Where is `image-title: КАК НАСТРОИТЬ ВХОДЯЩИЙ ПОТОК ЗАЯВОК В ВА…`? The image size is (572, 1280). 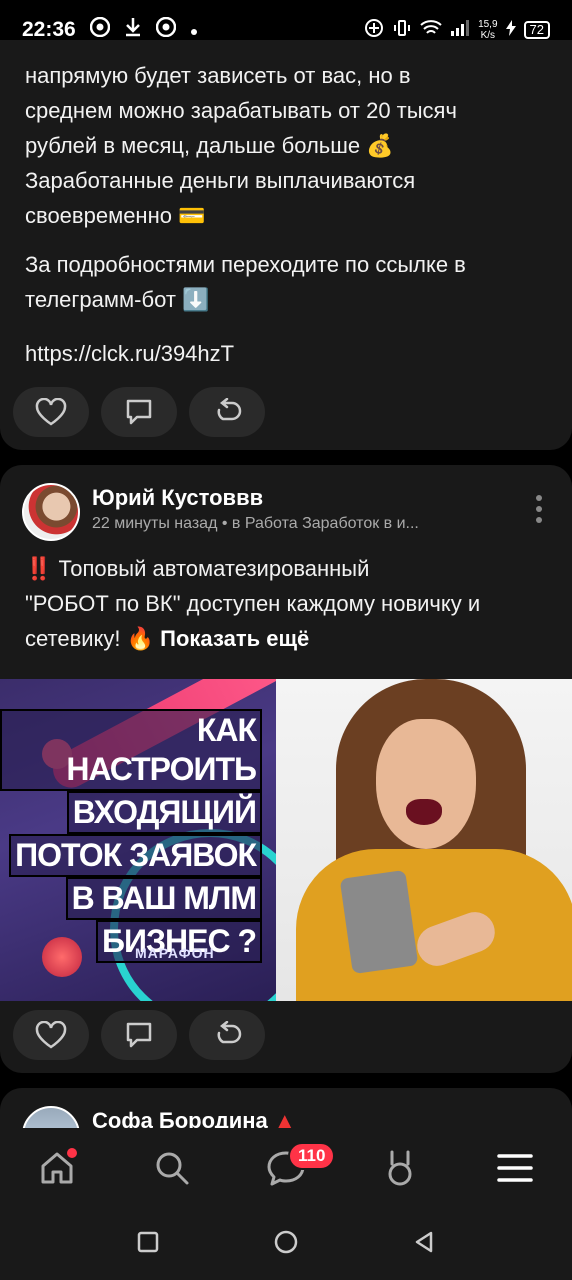 image-title: КАК НАСТРОИТЬ ВХОДЯЩИЙ ПОТОК ЗАЯВОК В ВА… is located at coordinates (131, 836).